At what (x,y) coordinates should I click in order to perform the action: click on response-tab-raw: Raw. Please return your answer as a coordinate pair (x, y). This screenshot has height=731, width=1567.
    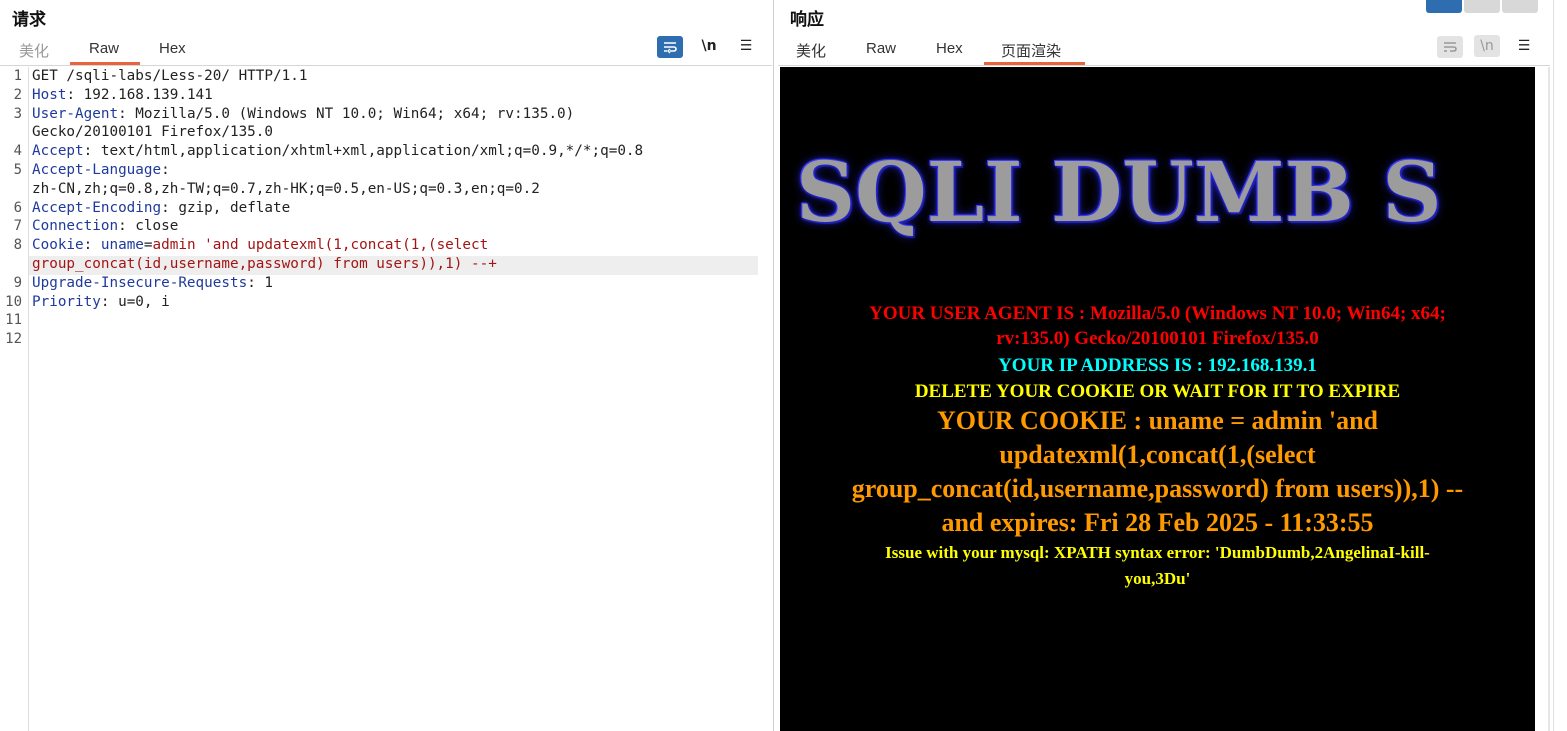
    Looking at the image, I should click on (881, 48).